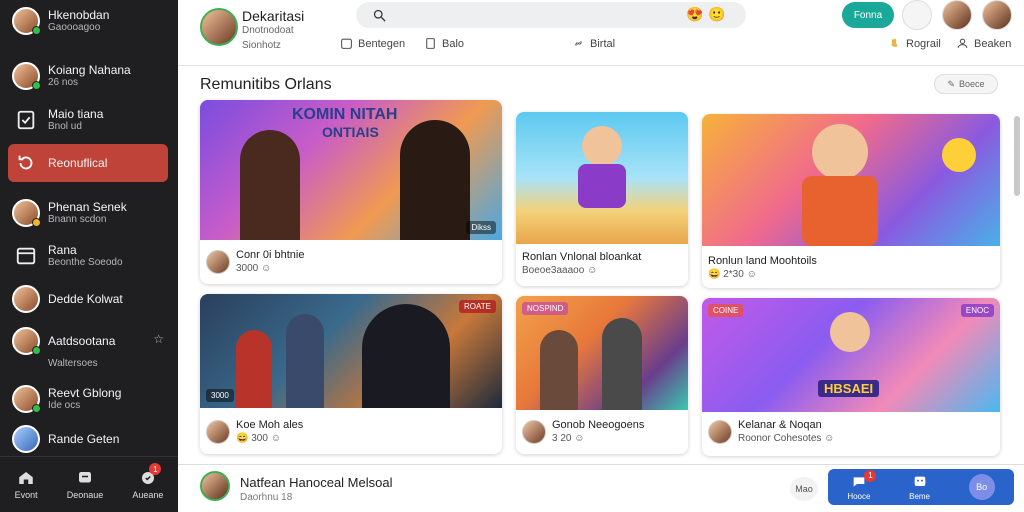 The image size is (1024, 512). Describe the element at coordinates (851, 355) in the screenshot. I see `card-image: COINE ENOC HBSAEI` at that location.